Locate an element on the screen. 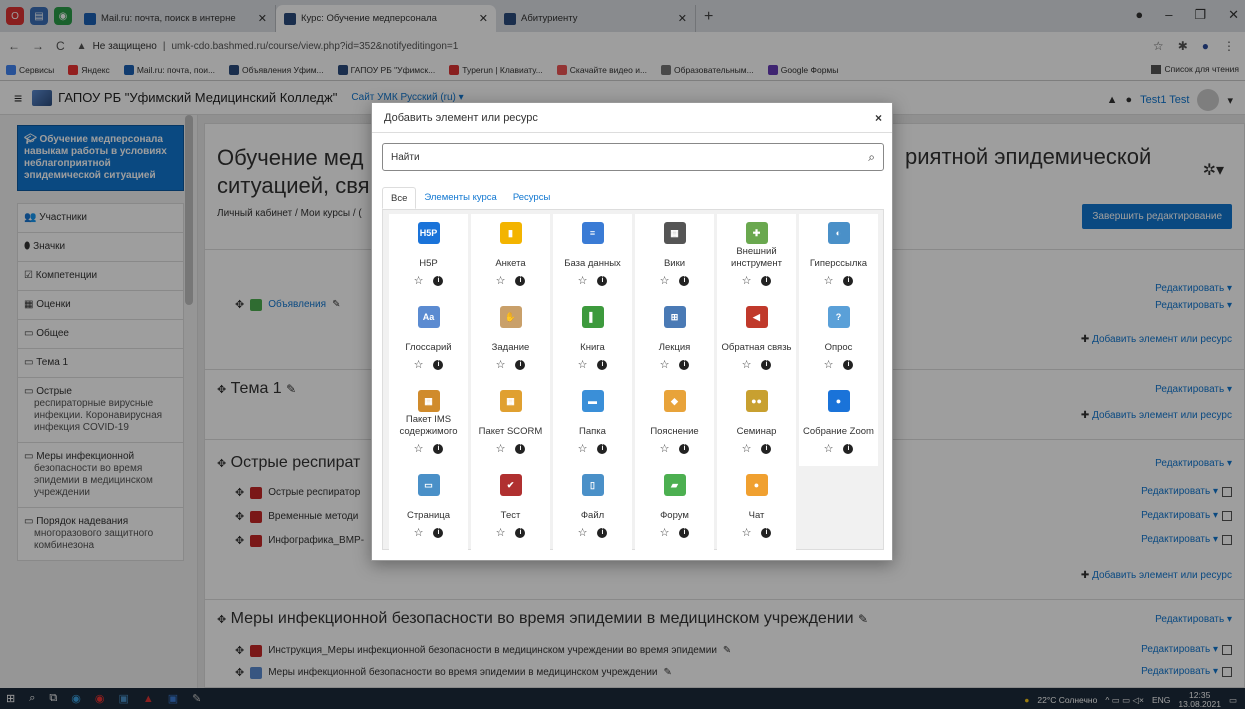 This screenshot has height=709, width=1245. activity-tile: ▦ Пакет IMS содержимого ☆ i is located at coordinates (428, 424).